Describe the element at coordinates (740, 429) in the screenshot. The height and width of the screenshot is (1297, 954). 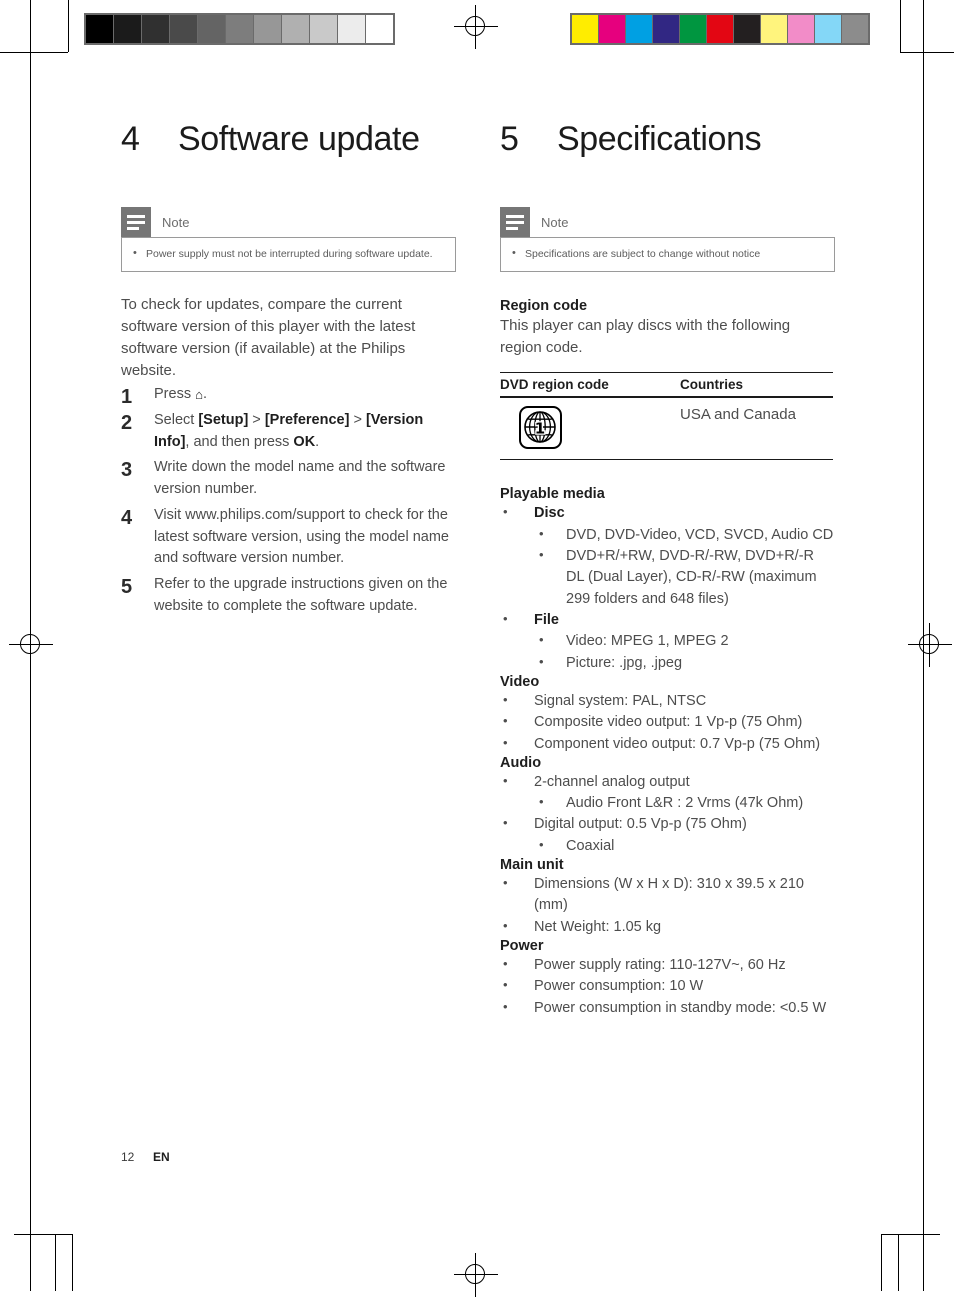
I see `countries-cell: USA and Canada` at that location.